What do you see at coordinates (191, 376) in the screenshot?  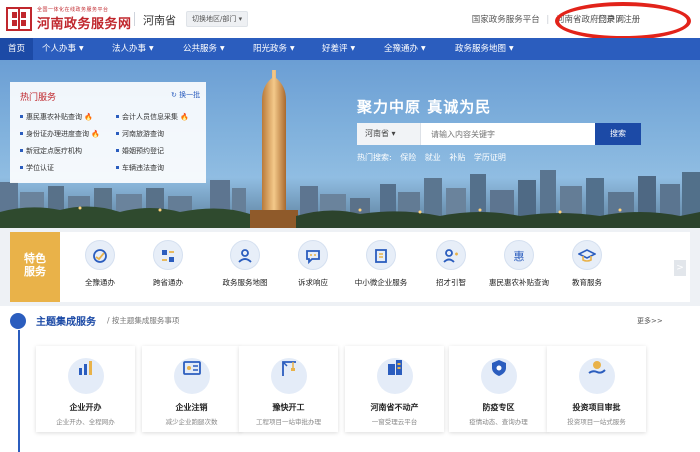 I see `id-card-icon` at bounding box center [191, 376].